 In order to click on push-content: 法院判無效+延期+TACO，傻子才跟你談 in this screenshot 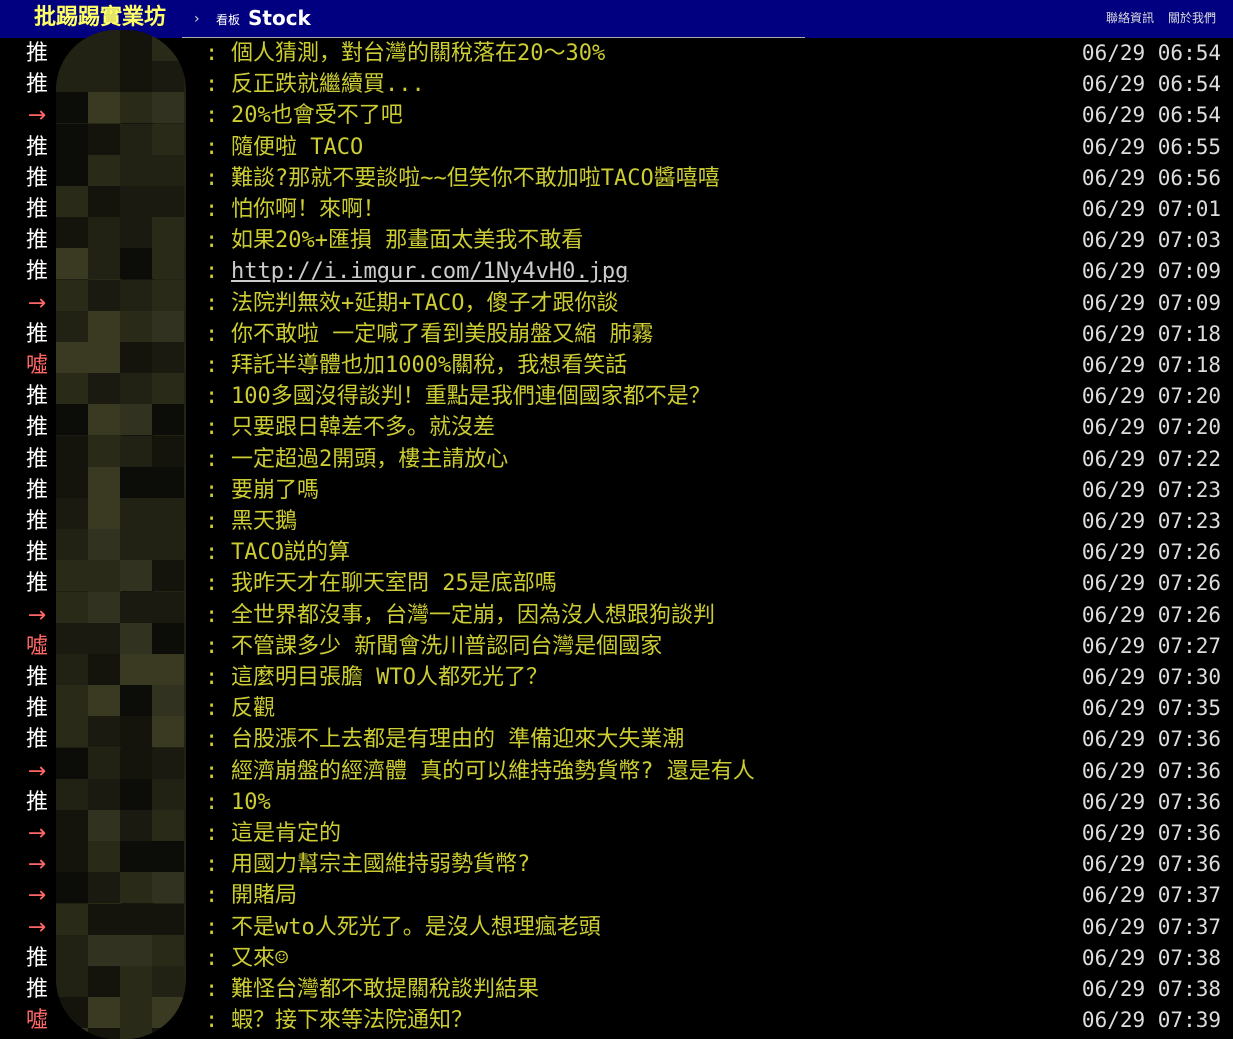, I will do `click(425, 303)`.